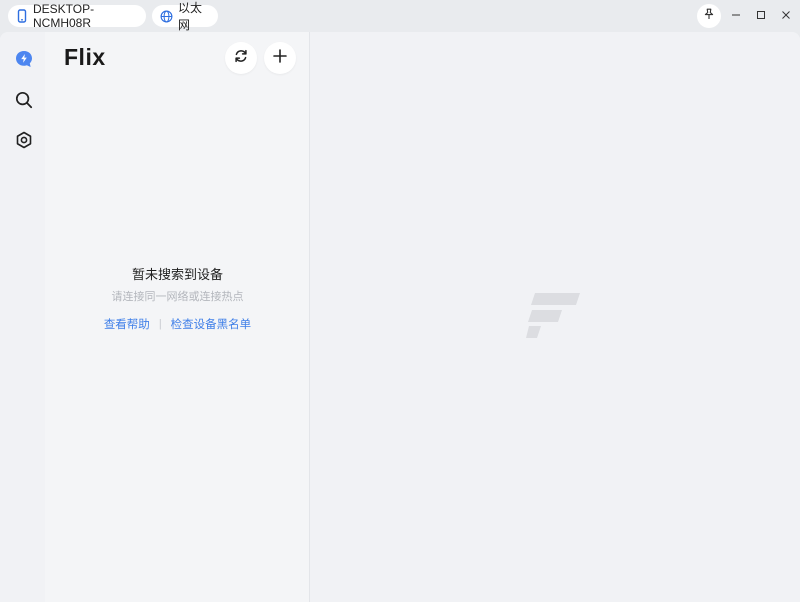 This screenshot has height=602, width=800. What do you see at coordinates (166, 16) in the screenshot?
I see `globe-icon` at bounding box center [166, 16].